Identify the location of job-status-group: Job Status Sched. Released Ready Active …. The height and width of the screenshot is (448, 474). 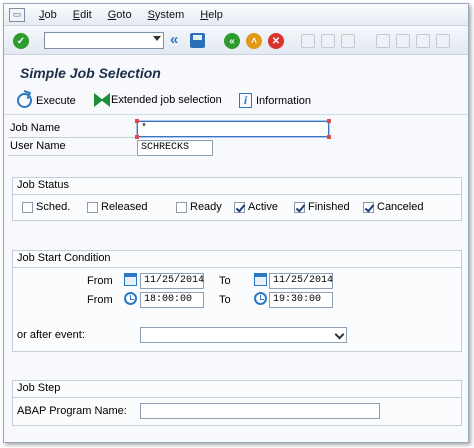
(237, 199).